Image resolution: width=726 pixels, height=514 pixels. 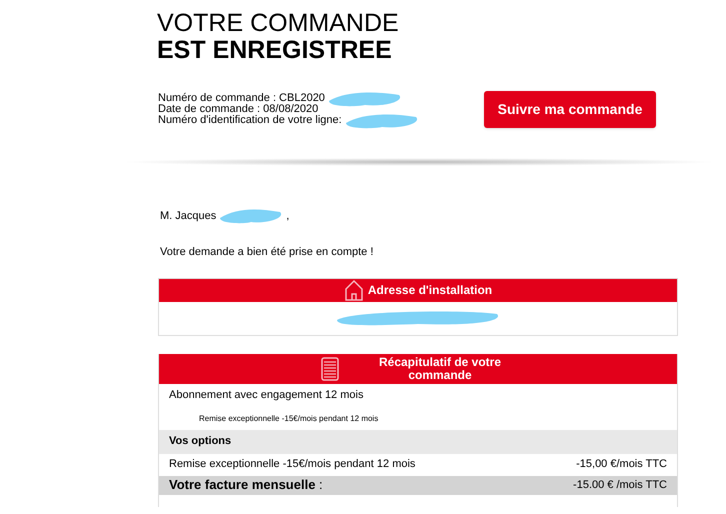 I want to click on section-title: Adresse d'installation, so click(x=430, y=290).